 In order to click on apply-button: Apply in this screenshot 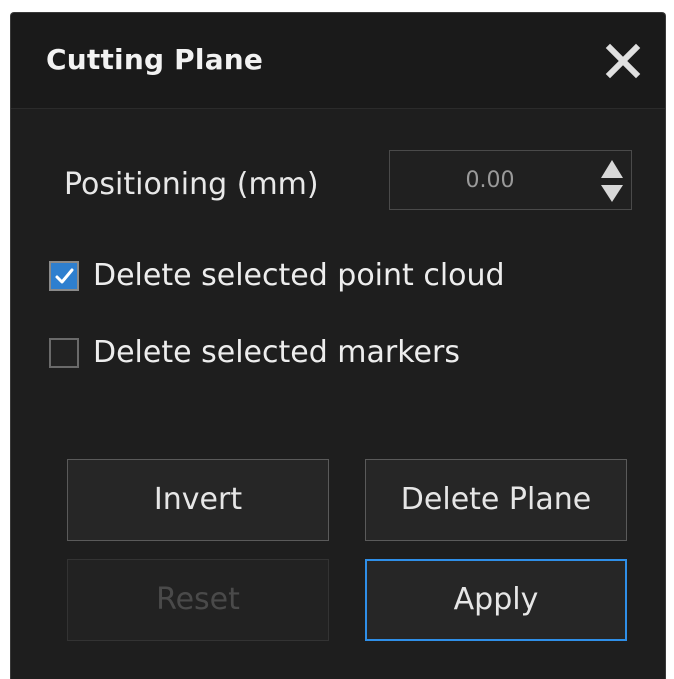, I will do `click(496, 600)`.